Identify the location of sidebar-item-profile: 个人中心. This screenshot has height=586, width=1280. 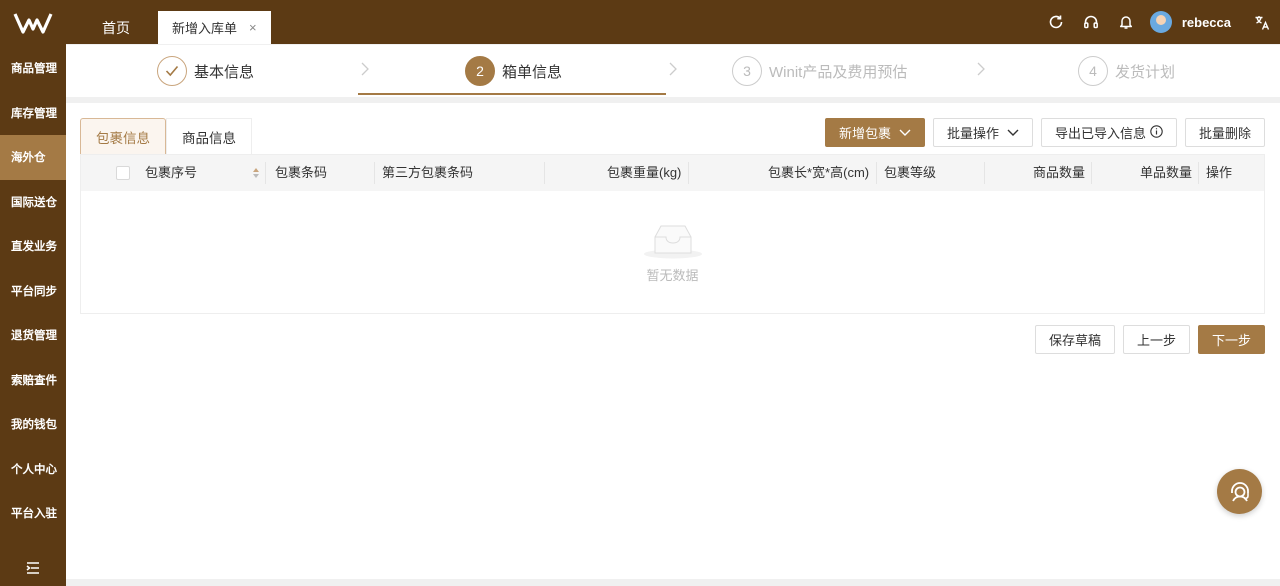
(33, 469).